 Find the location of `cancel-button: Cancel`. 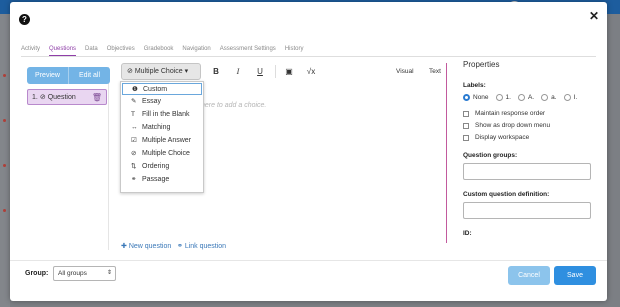

cancel-button: Cancel is located at coordinates (529, 275).